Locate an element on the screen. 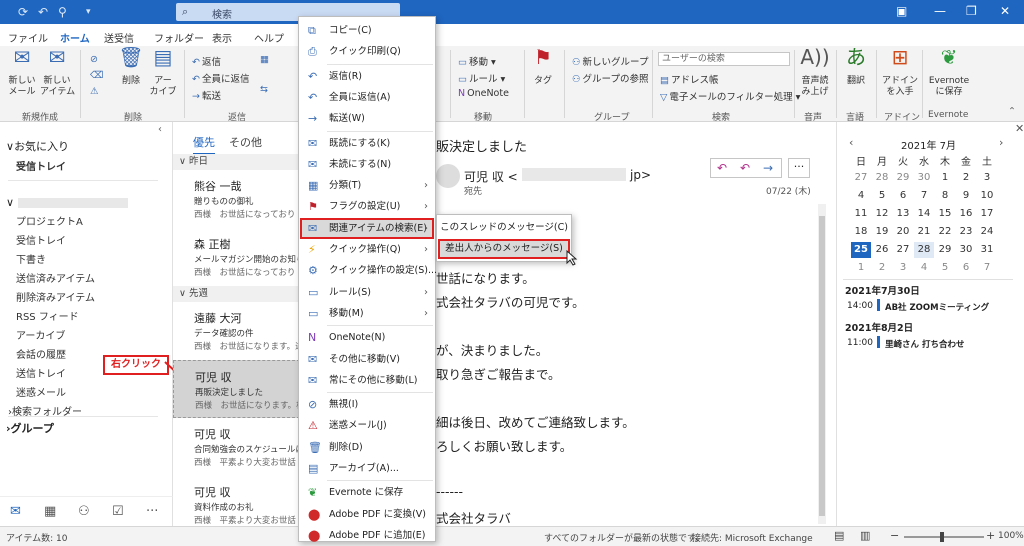 Image resolution: width=1024 pixels, height=546 pixels. folder-drafts: 下書き is located at coordinates (31, 258).